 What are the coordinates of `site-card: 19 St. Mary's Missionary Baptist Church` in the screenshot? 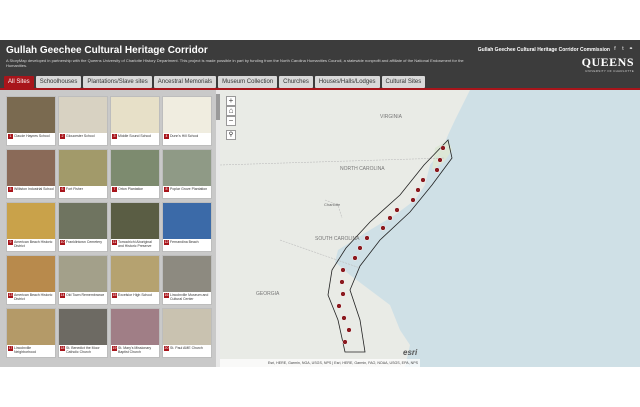 It's located at (135, 333).